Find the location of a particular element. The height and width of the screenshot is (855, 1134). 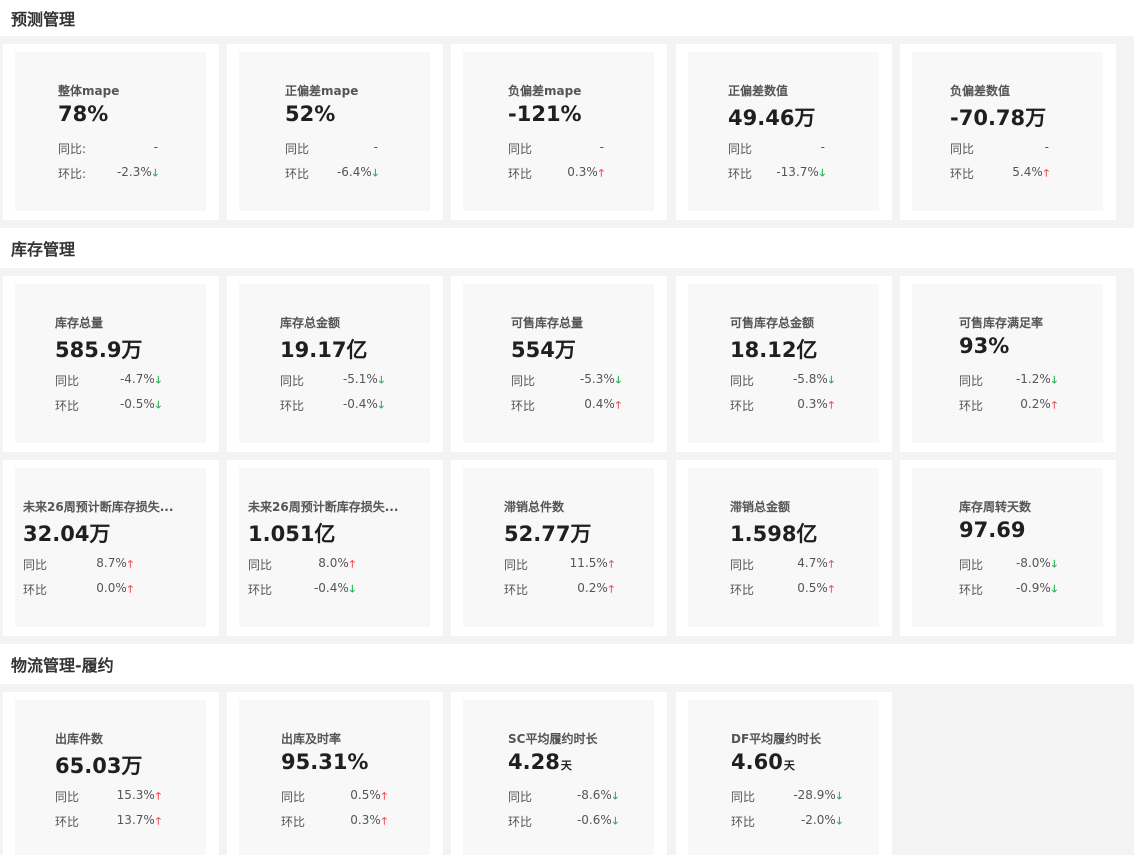

yoy-value-text: 8.7% is located at coordinates (111, 563).